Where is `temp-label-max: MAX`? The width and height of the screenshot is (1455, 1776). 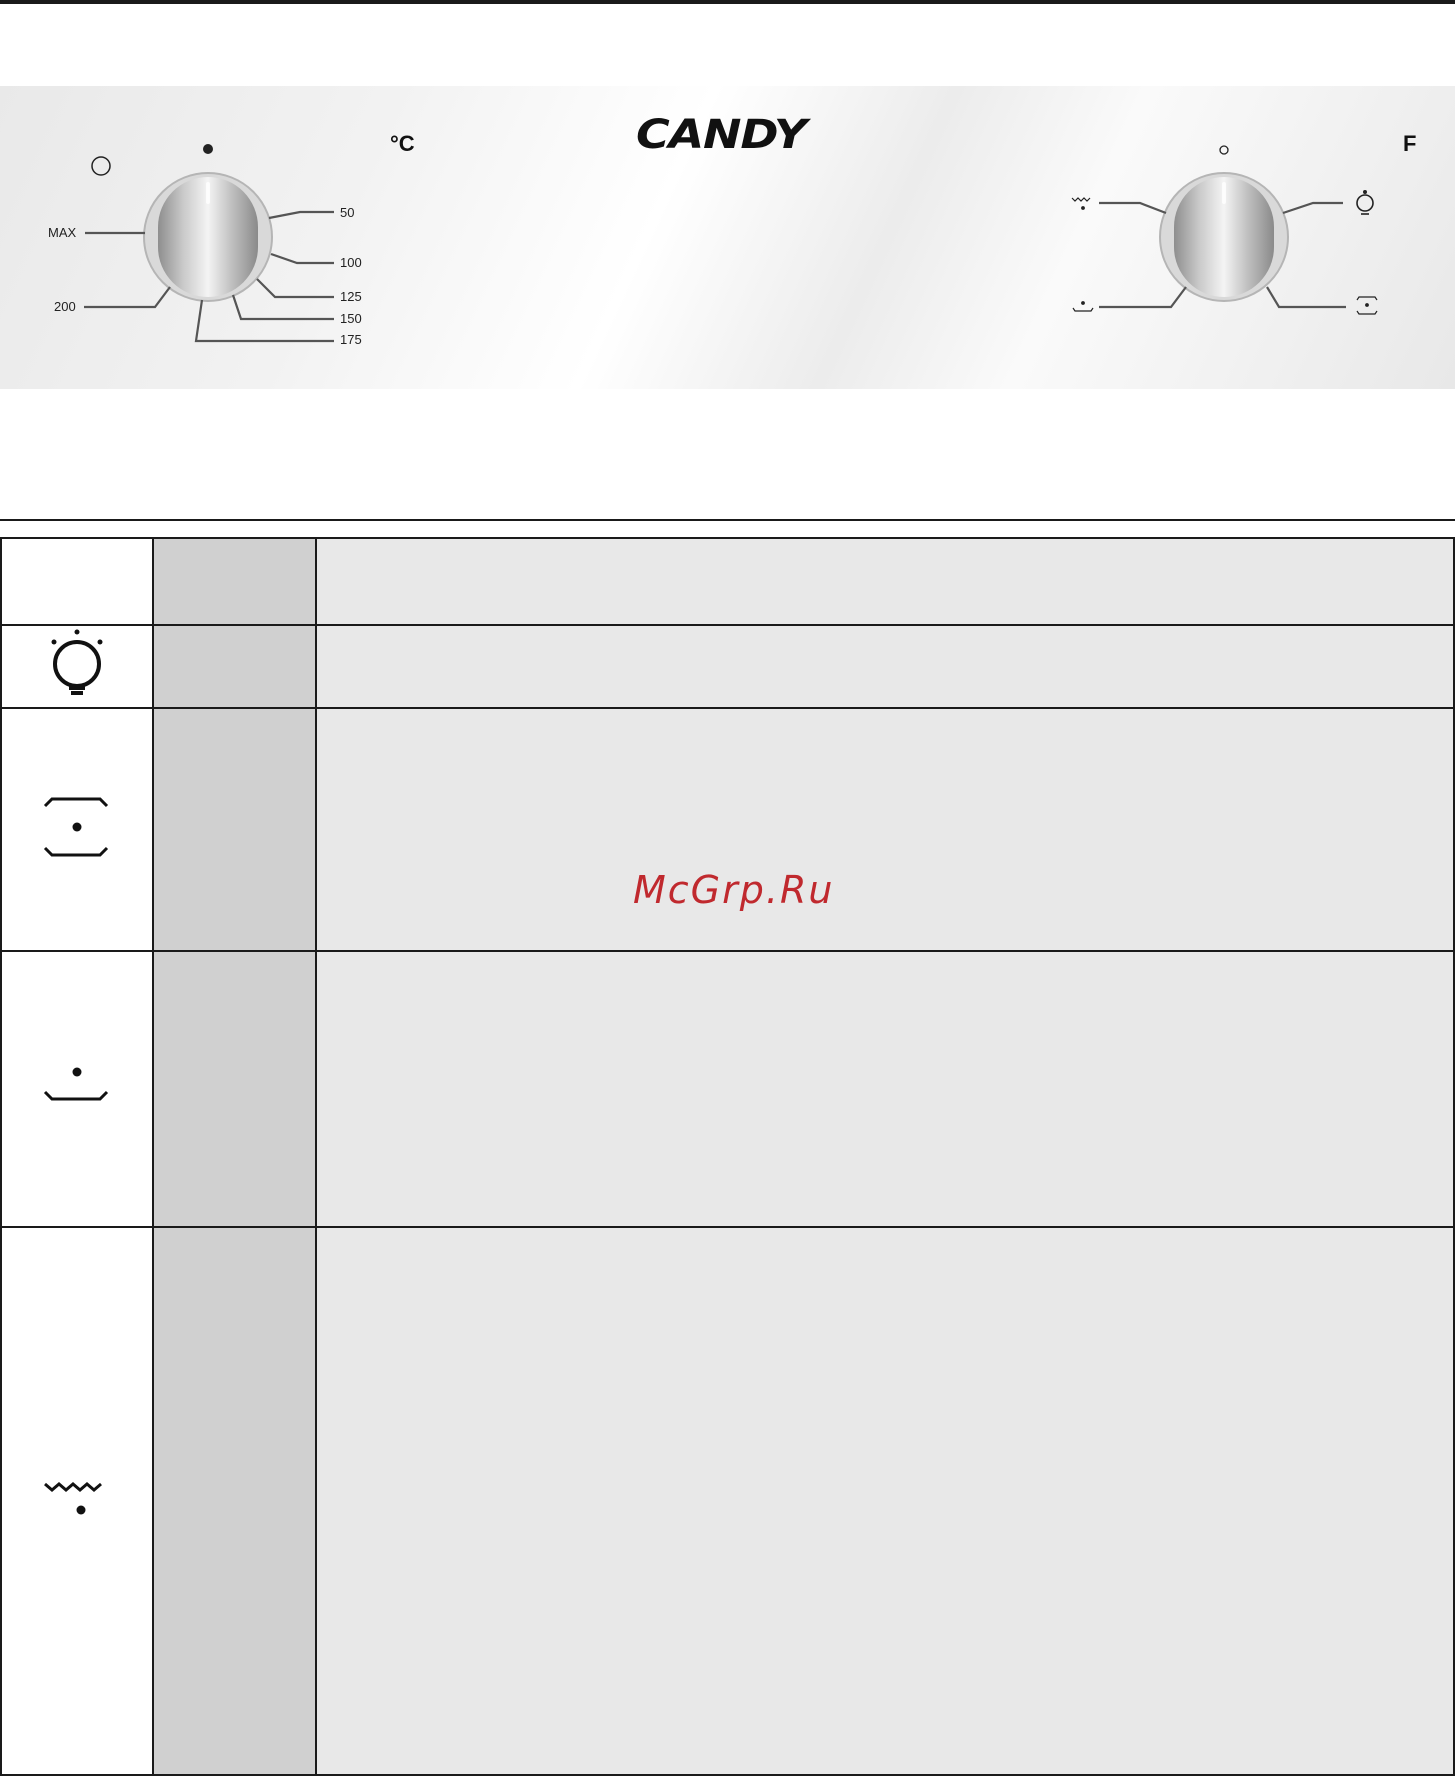
temp-label-max: MAX is located at coordinates (62, 232).